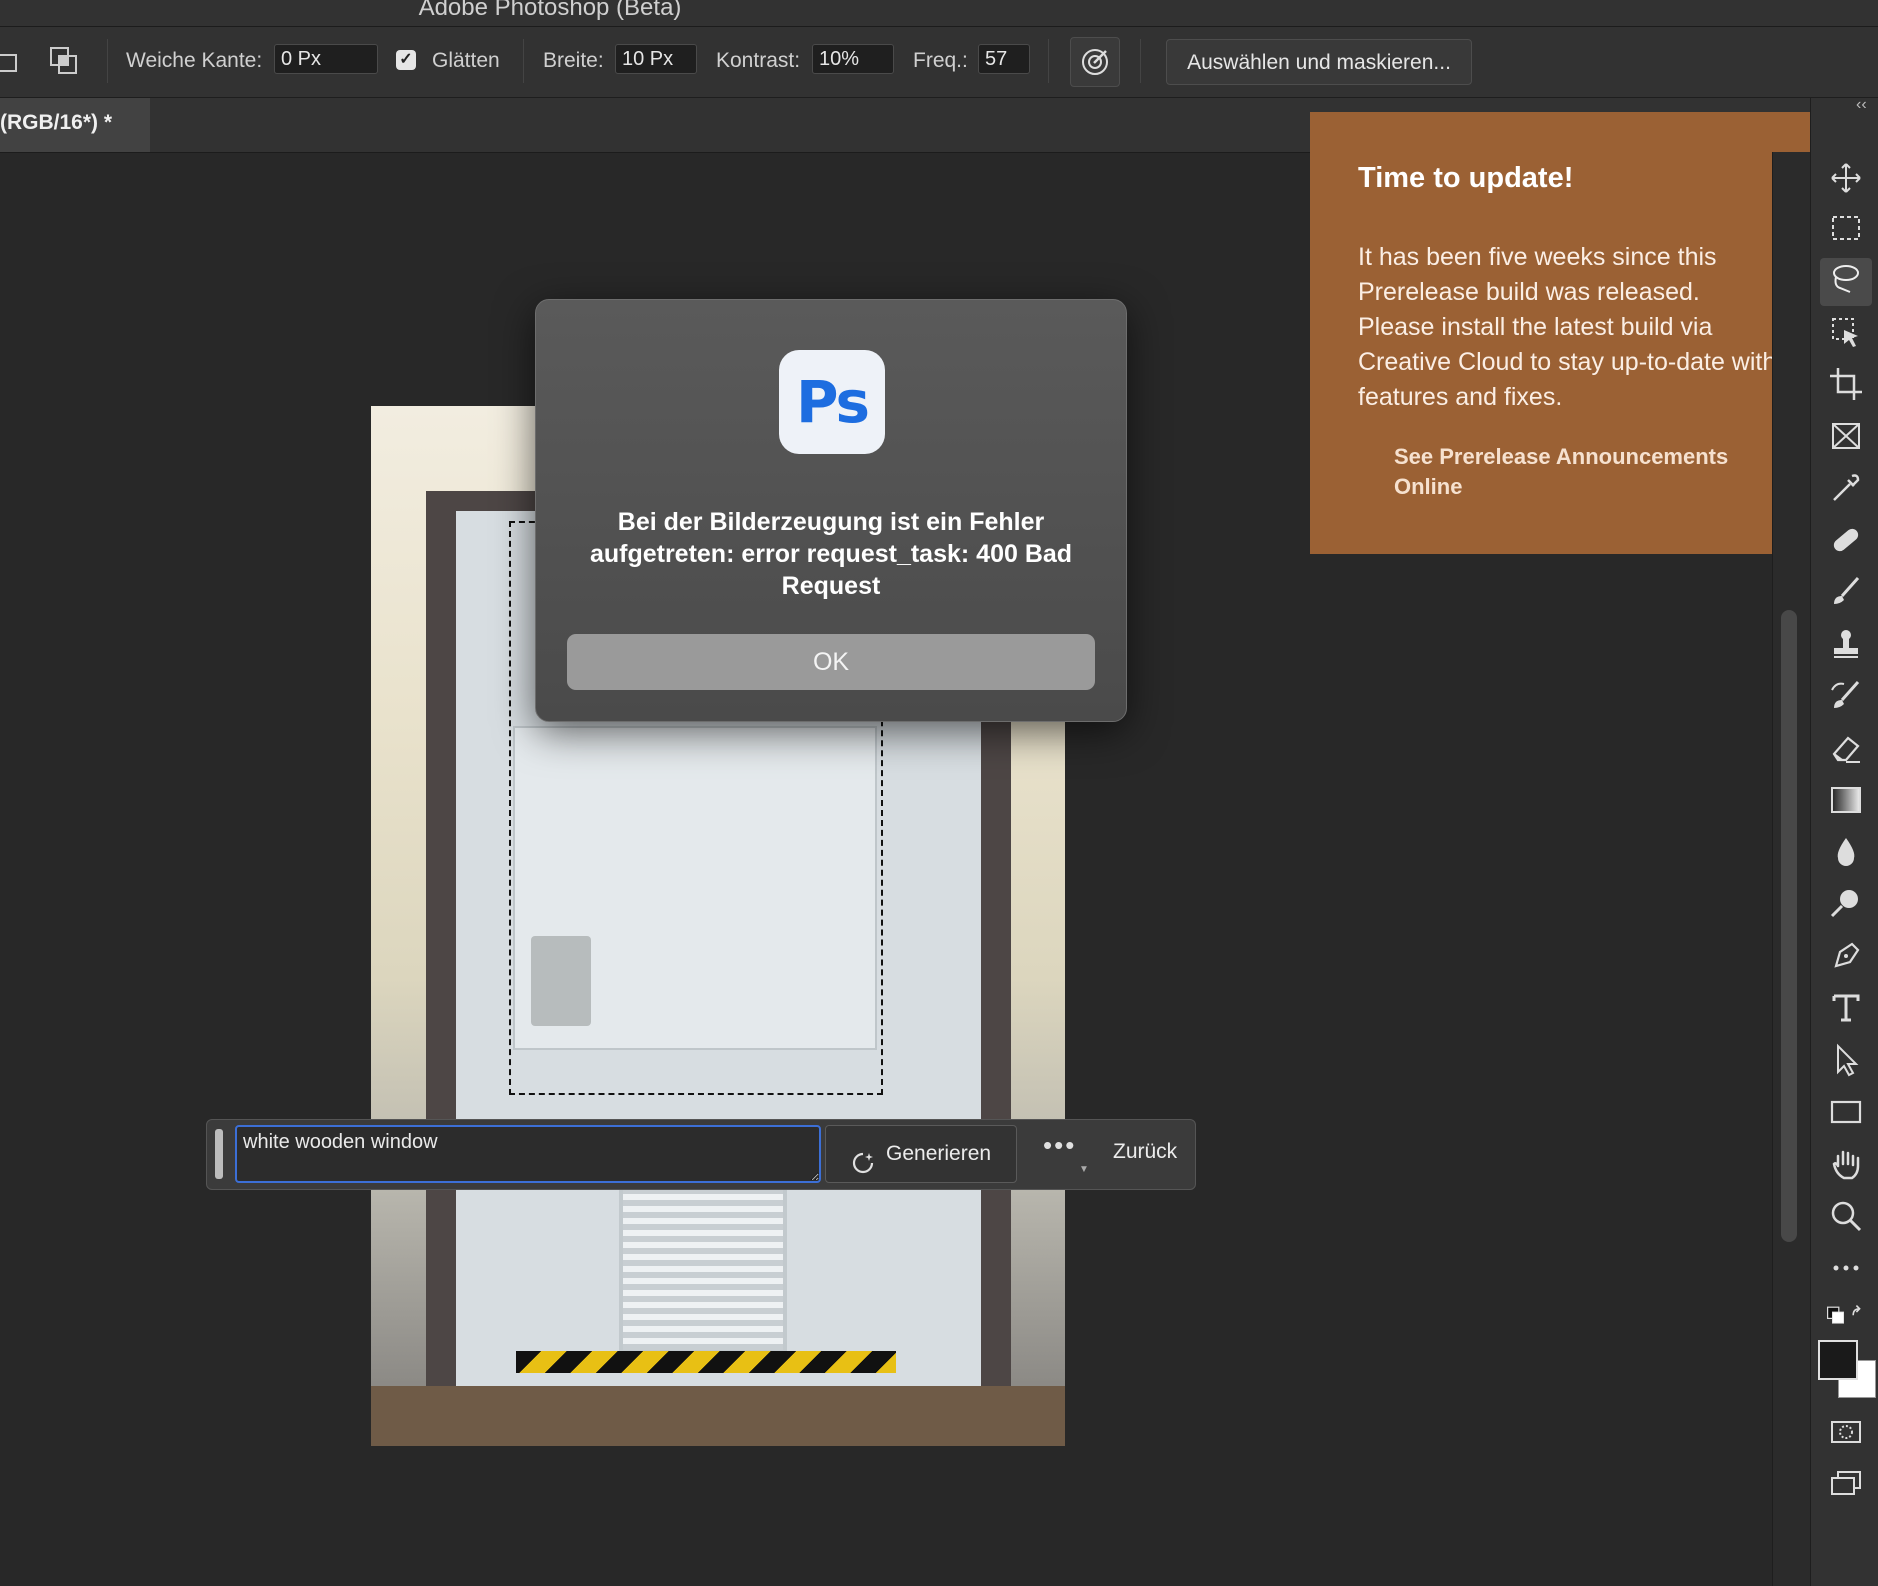  What do you see at coordinates (1851, 1320) in the screenshot?
I see `default-colors-icon` at bounding box center [1851, 1320].